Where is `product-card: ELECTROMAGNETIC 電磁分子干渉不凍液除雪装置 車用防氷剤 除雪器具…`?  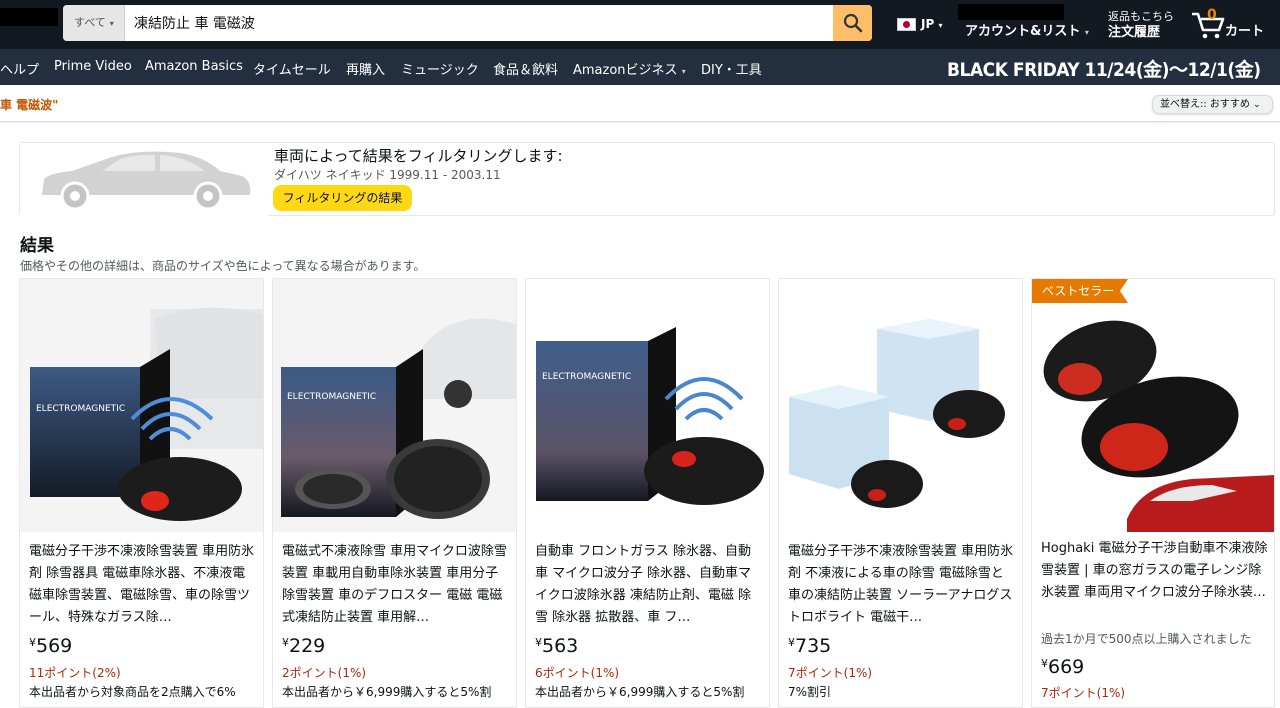 product-card: ELECTROMAGNETIC 電磁分子干渉不凍液除雪装置 車用防氷剤 除雪器具… is located at coordinates (141, 493).